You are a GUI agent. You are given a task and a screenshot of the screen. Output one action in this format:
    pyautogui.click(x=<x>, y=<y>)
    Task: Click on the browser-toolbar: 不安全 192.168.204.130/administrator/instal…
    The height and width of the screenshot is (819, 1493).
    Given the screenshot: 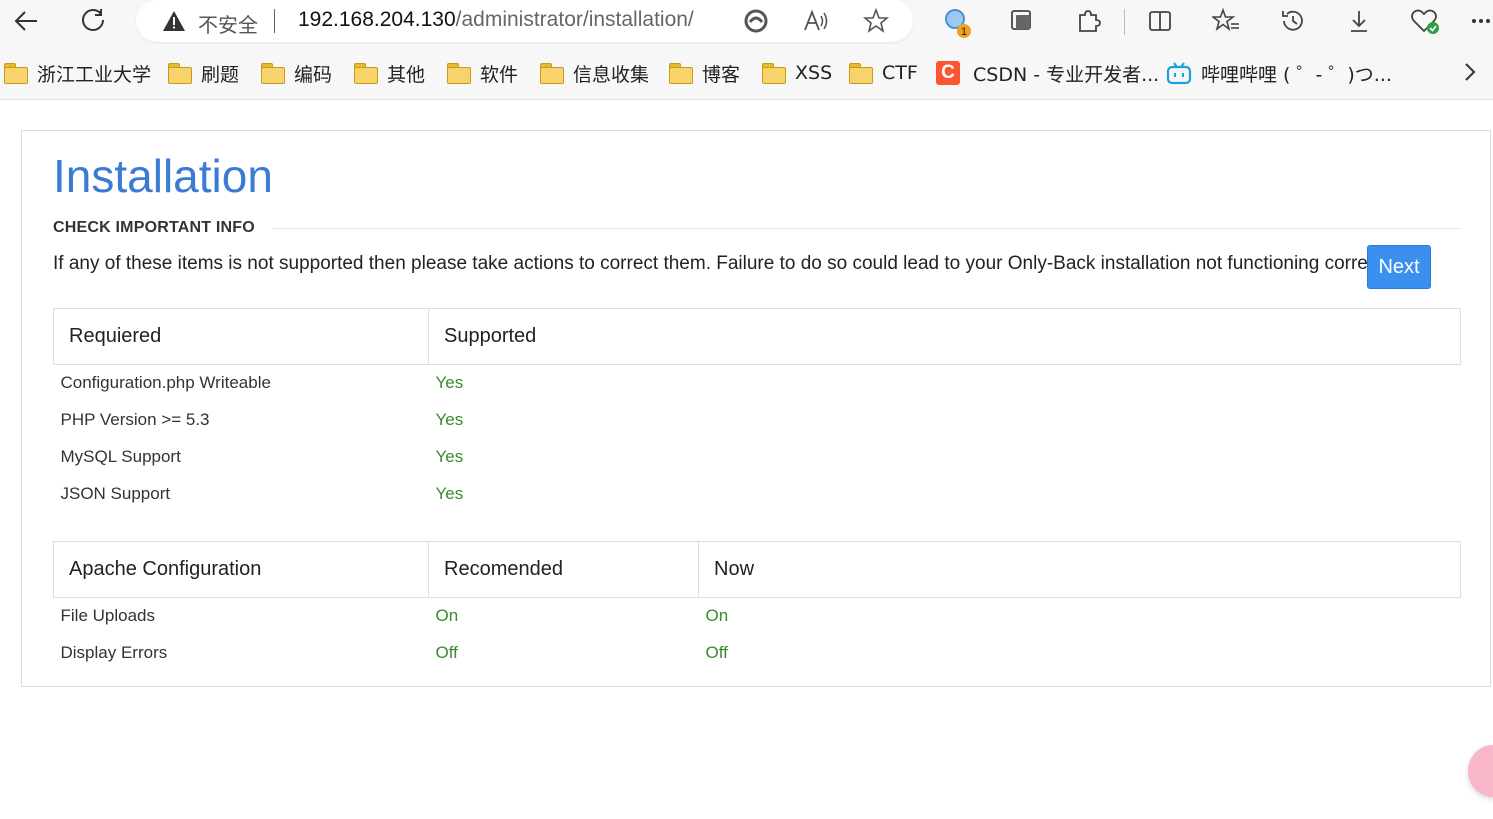 What is the action you would take?
    pyautogui.click(x=746, y=22)
    